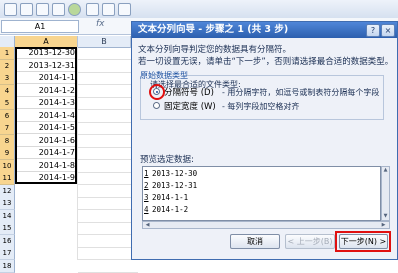 The width and height of the screenshot is (398, 273). What do you see at coordinates (7, 66) in the screenshot?
I see `row-header: 2` at bounding box center [7, 66].